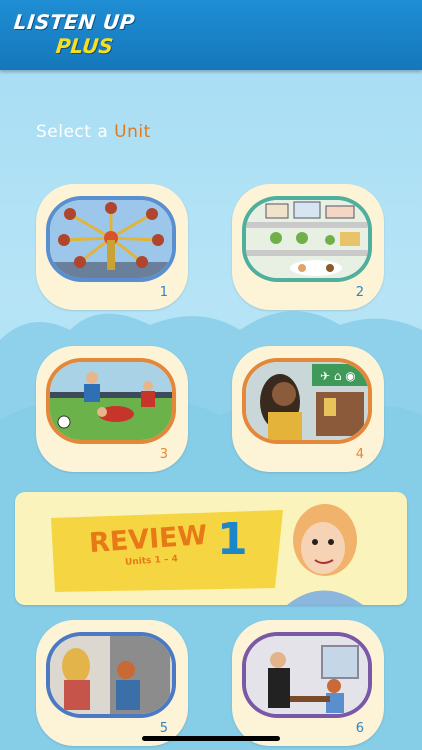  I want to click on logo-line1: LISTEN UP, so click(74, 22).